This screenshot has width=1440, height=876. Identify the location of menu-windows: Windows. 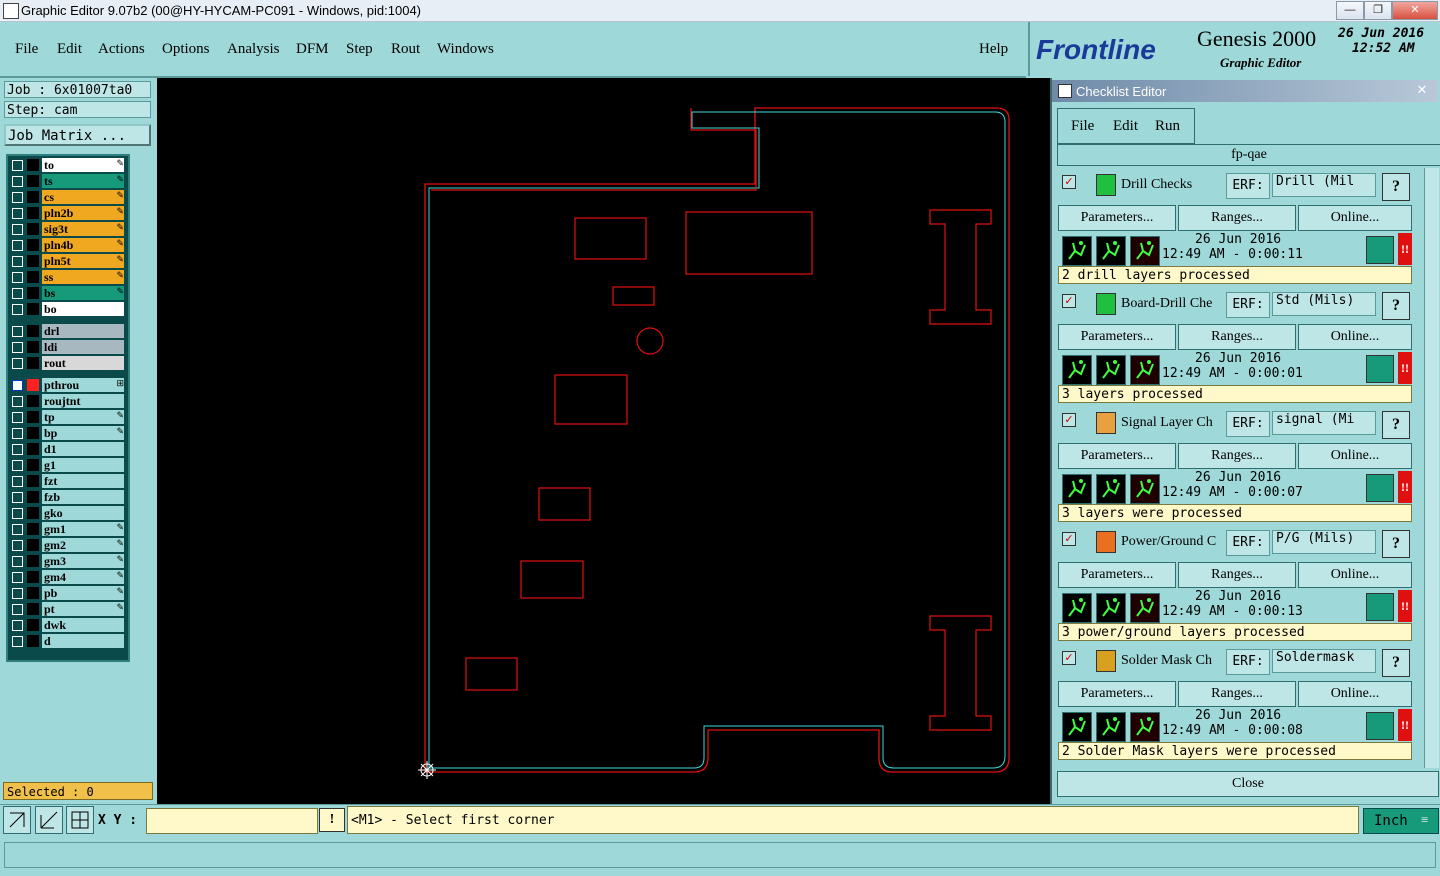
(465, 49).